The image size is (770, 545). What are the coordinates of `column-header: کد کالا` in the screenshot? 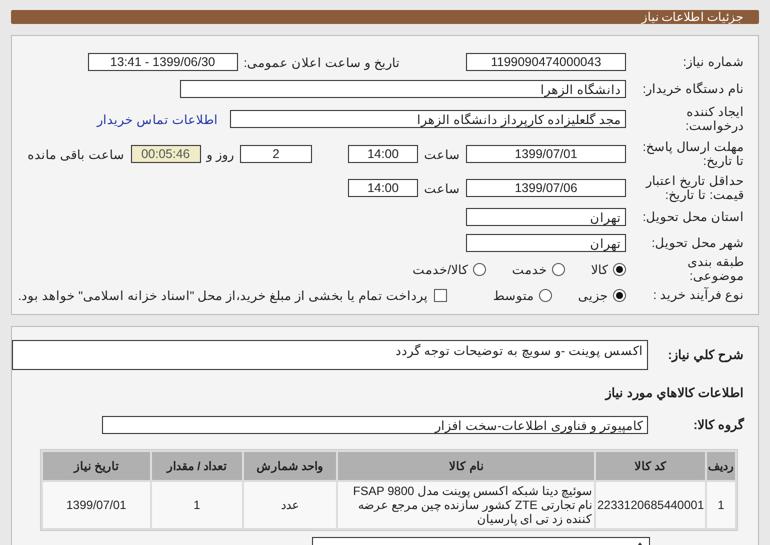 It's located at (650, 466).